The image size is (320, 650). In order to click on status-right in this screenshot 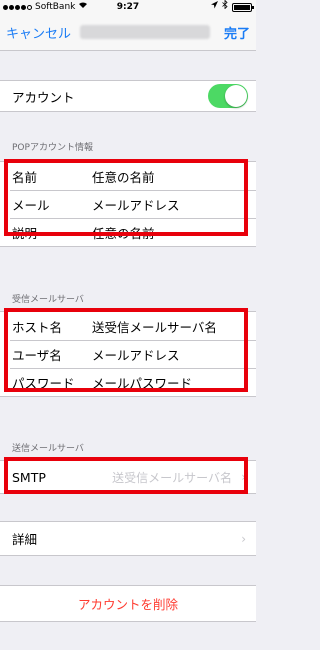, I will do `click(232, 7)`.